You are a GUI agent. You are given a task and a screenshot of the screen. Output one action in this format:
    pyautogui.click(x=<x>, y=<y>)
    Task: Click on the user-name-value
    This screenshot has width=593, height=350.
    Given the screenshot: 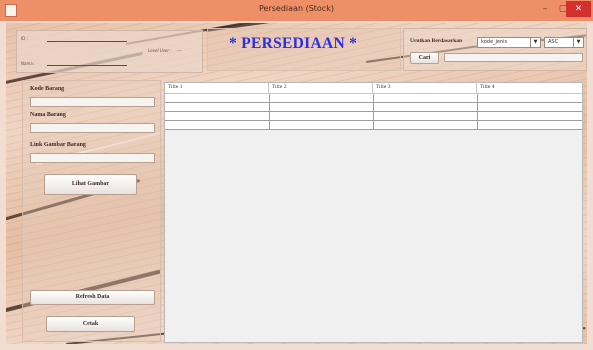 What is the action you would take?
    pyautogui.click(x=87, y=65)
    